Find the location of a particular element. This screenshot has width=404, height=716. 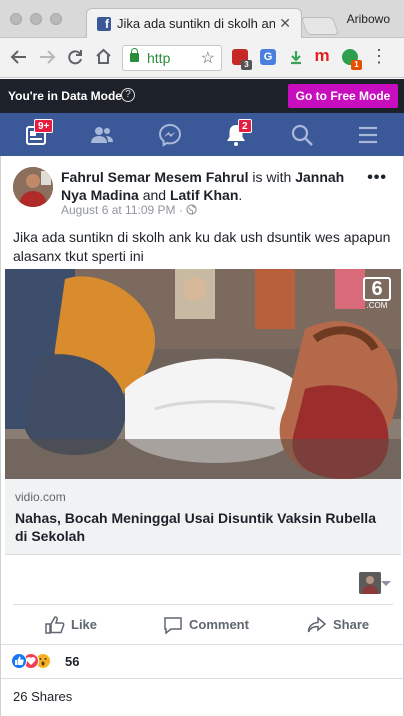

reload-icon is located at coordinates (75, 57).